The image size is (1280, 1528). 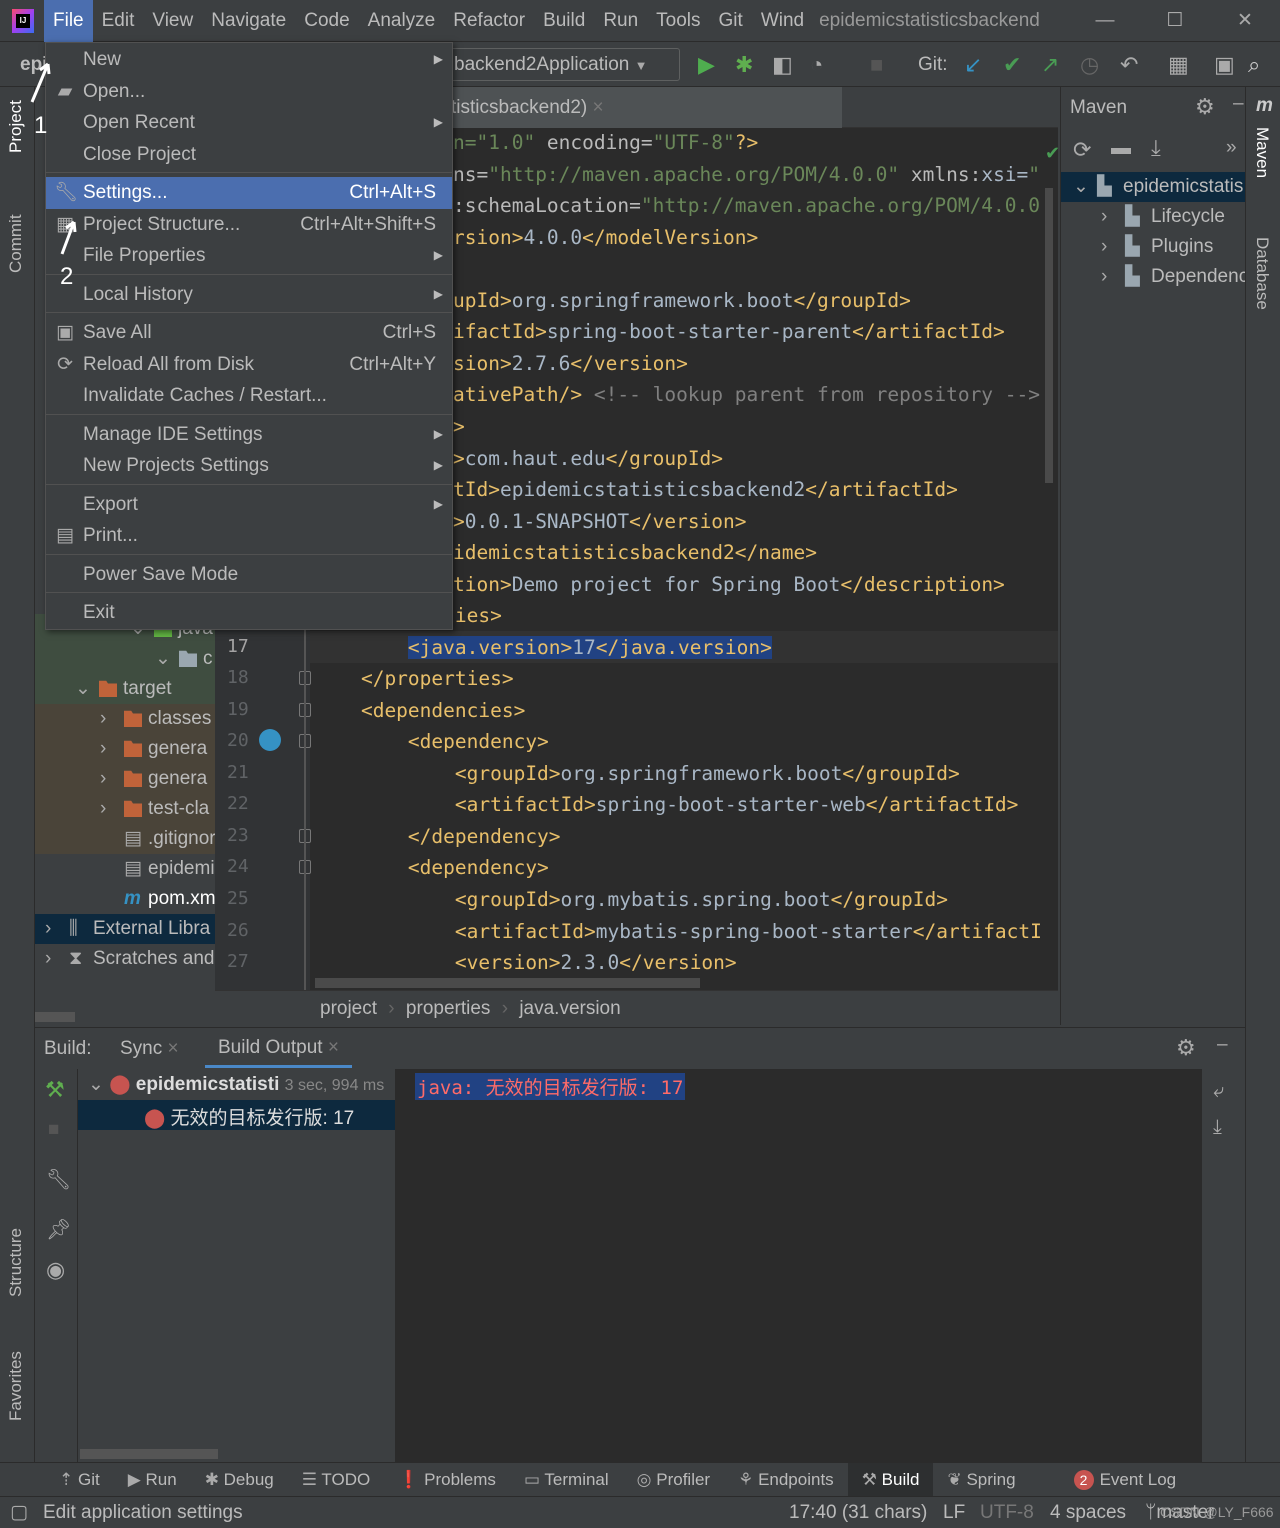 I want to click on soft-wrap-icon: ⤶, so click(x=1218, y=1091).